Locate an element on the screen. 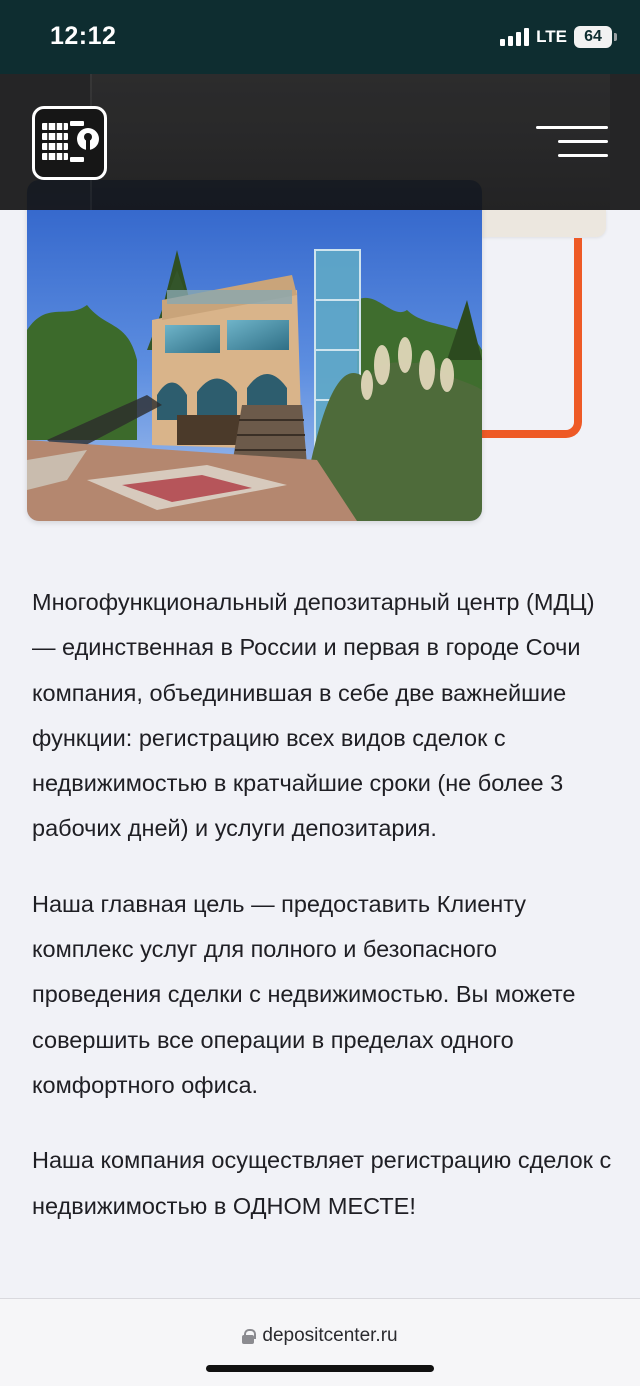 This screenshot has height=1386, width=640. status-indicators: LTE 64 is located at coordinates (558, 37).